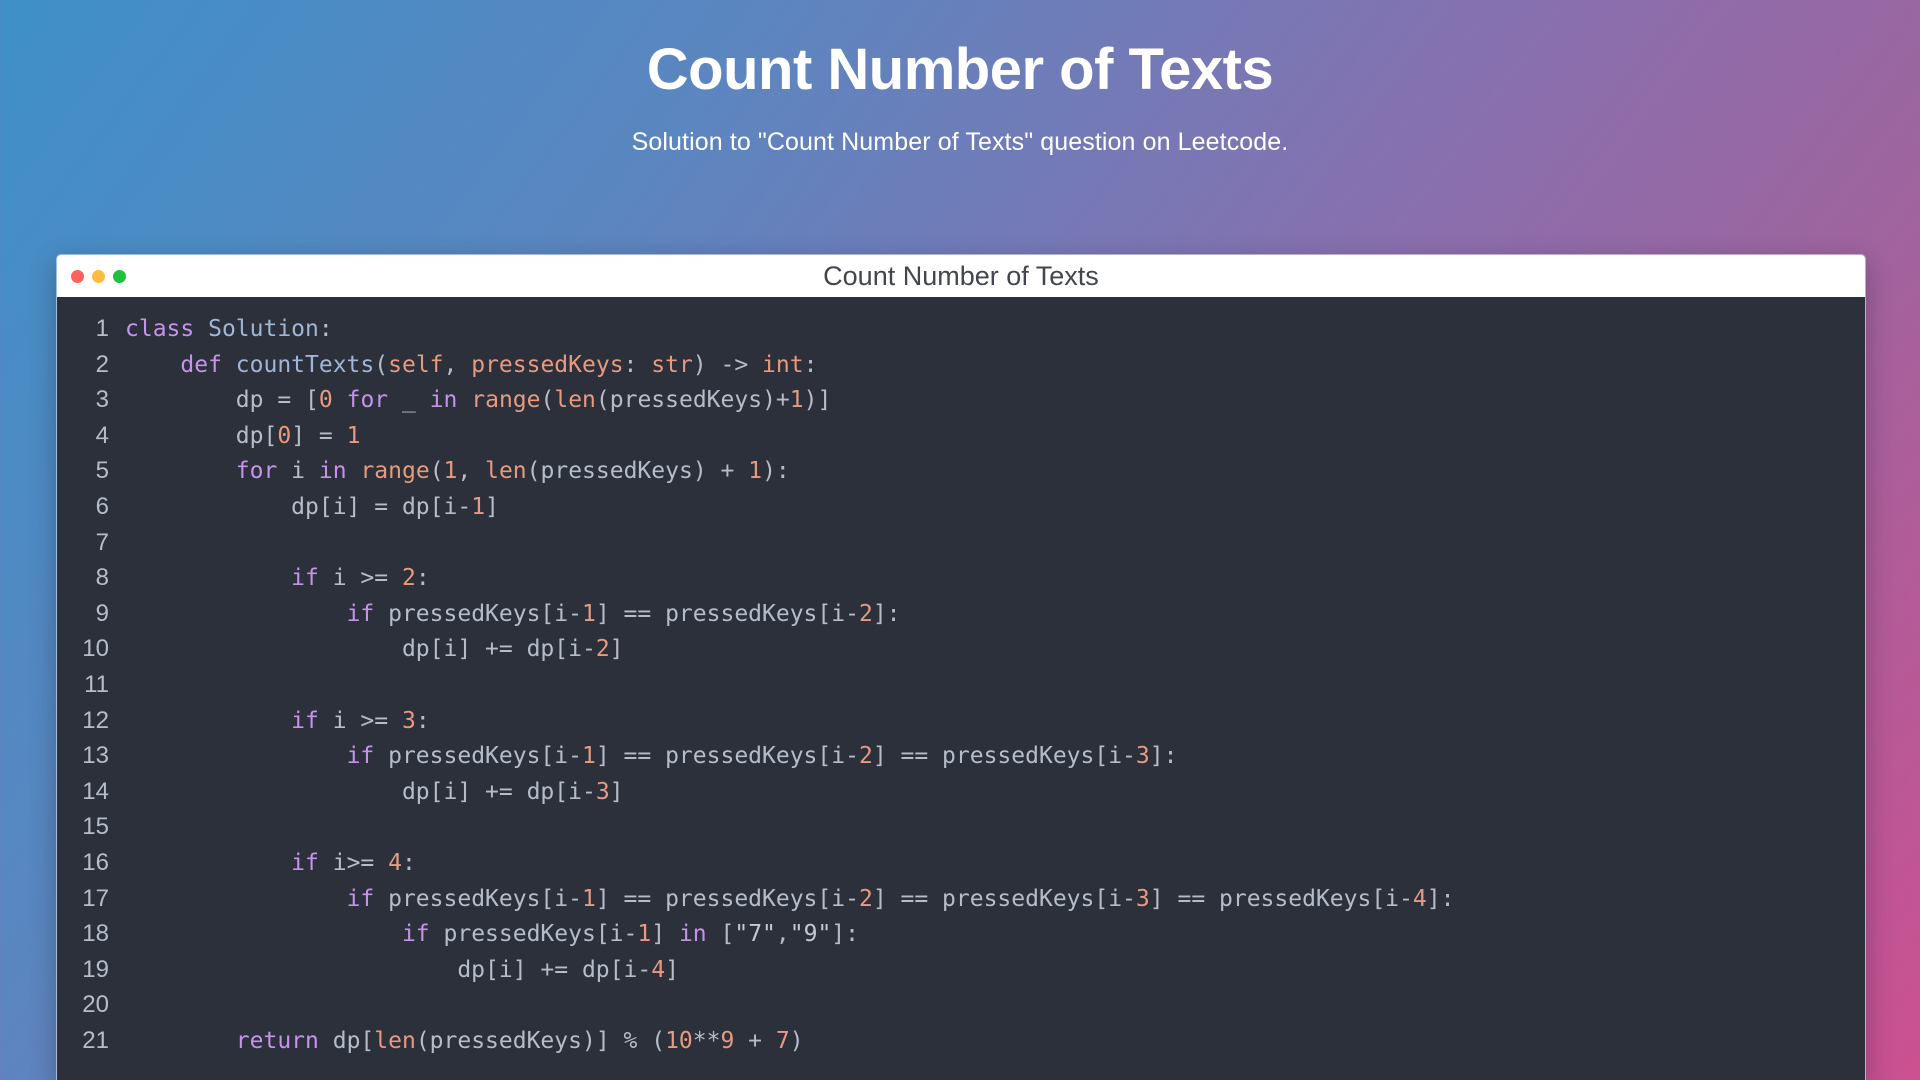 The height and width of the screenshot is (1080, 1920). Describe the element at coordinates (353, 862) in the screenshot. I see `code-token-pl: i>=` at that location.